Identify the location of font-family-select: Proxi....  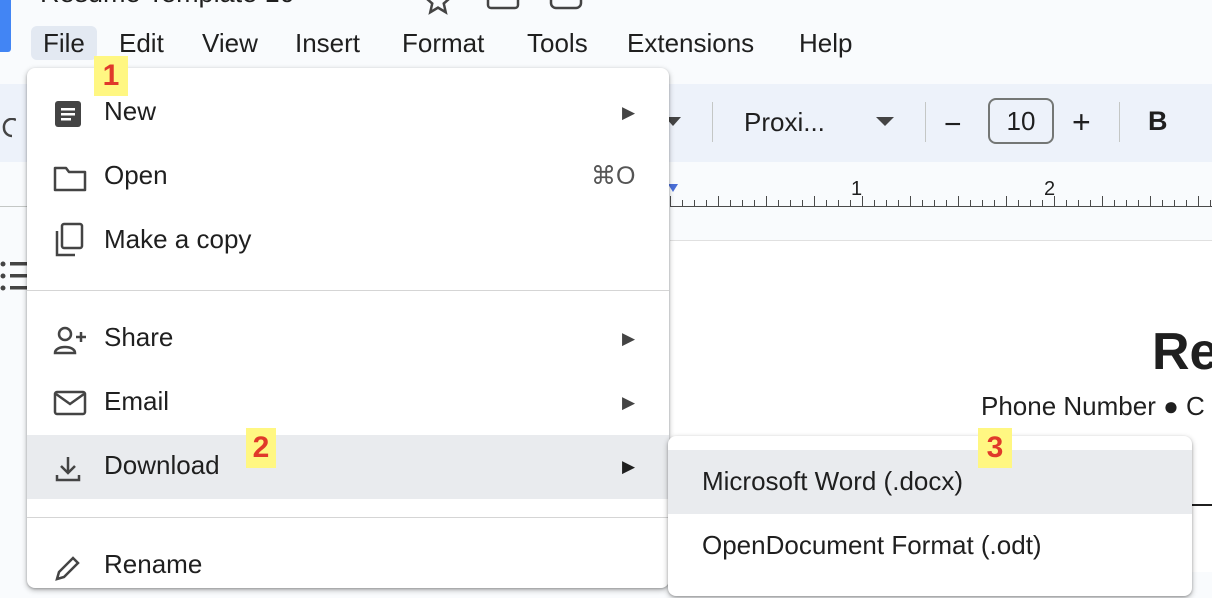
(784, 122).